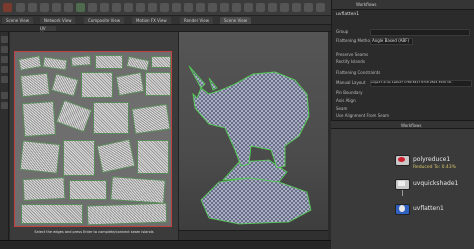  I want to click on select-tool-icon, so click(4, 39).